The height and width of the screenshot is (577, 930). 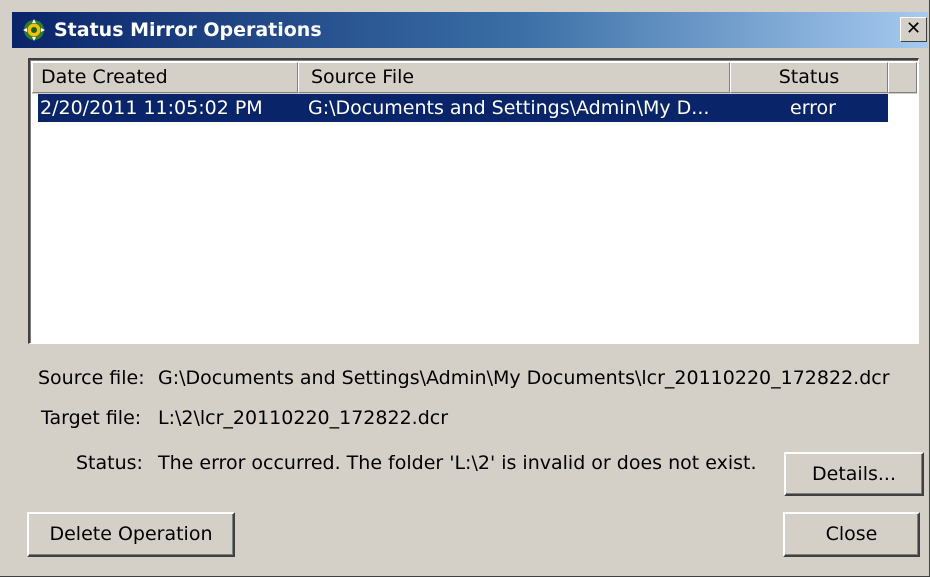 I want to click on title-bar: Status Mirror Operations, so click(x=470, y=30).